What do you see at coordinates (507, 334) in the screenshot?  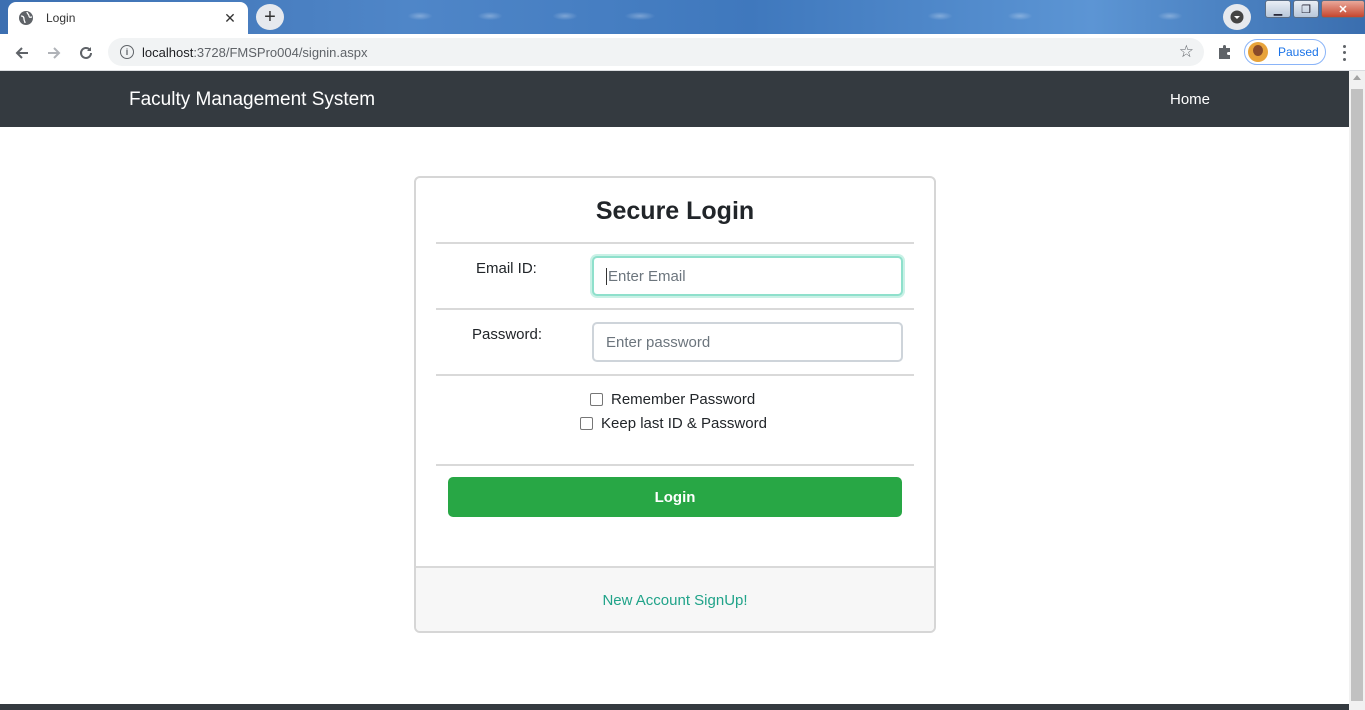 I see `password-label: Password:` at bounding box center [507, 334].